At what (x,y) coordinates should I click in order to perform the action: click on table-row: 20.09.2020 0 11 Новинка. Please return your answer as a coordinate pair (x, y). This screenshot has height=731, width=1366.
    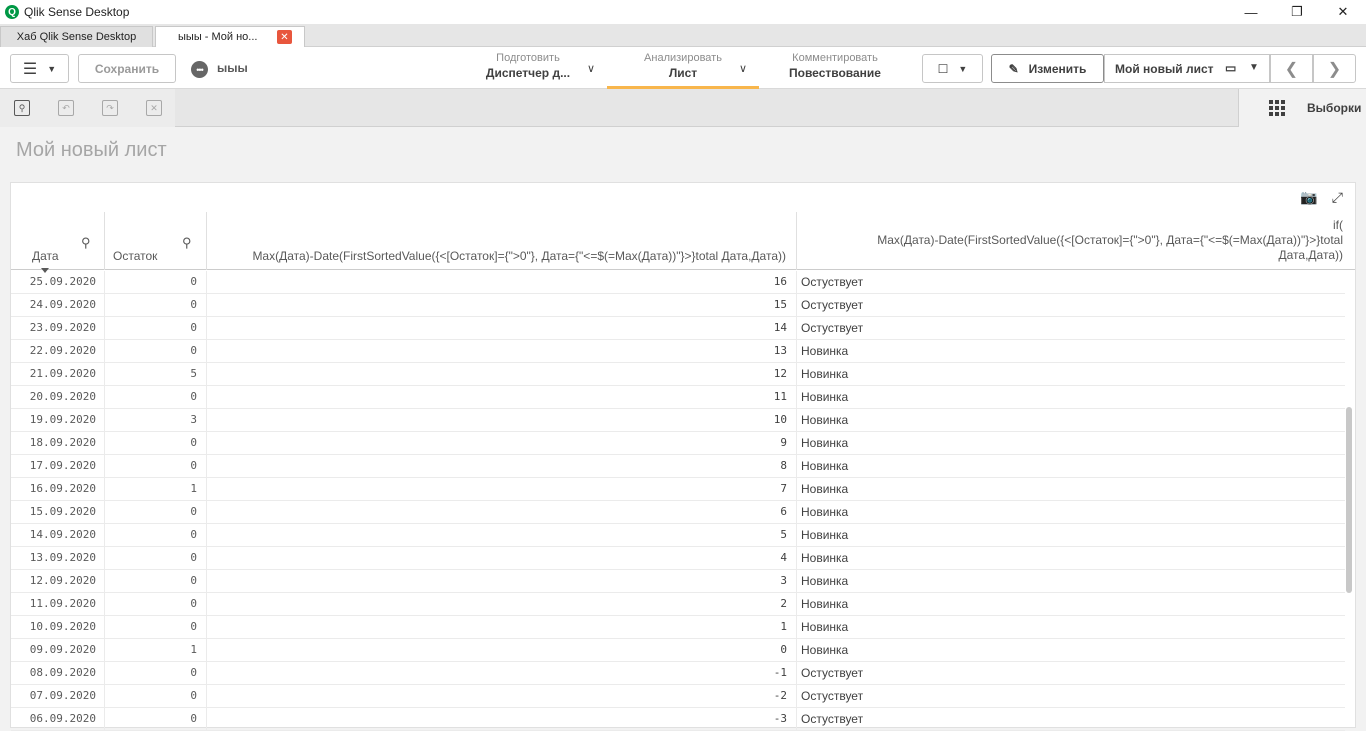
    Looking at the image, I should click on (678, 397).